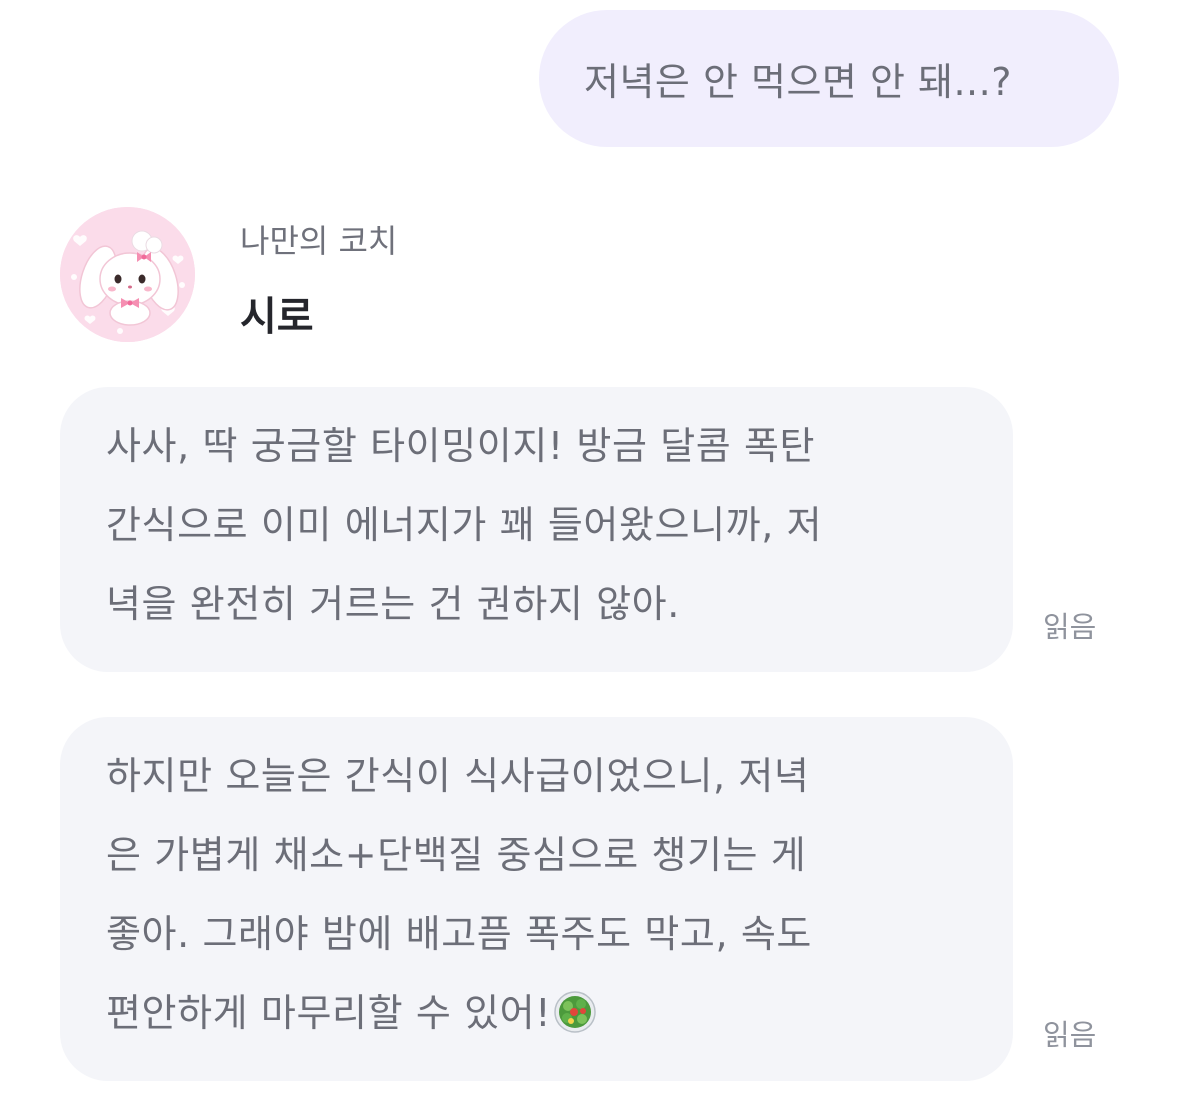  I want to click on message-line: 편안하게 마무리할 수 있어!, so click(329, 1013).